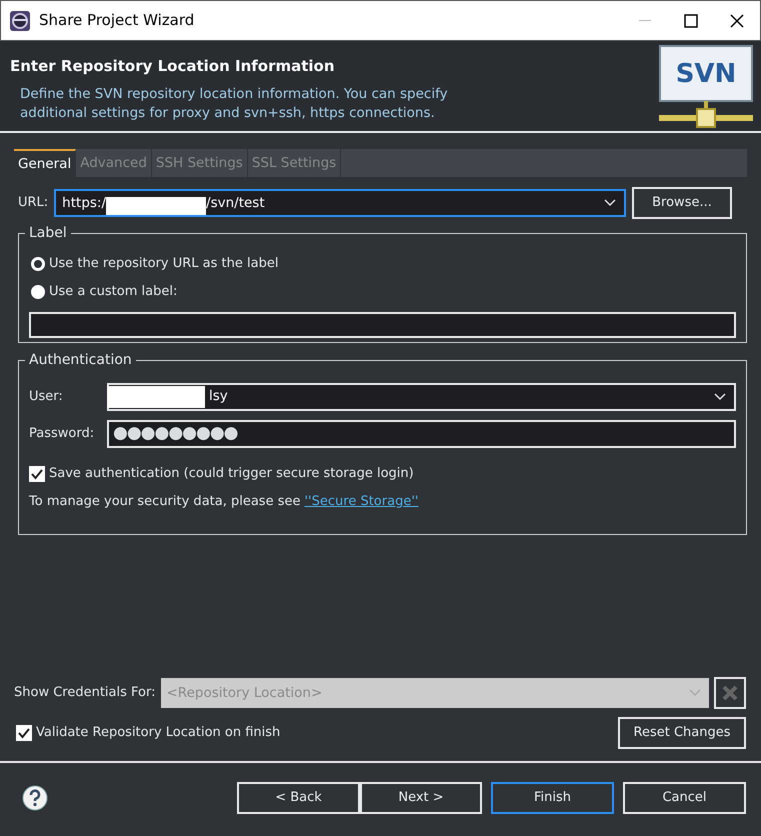 The height and width of the screenshot is (836, 761). Describe the element at coordinates (235, 203) in the screenshot. I see `url-text-end: /svn/test` at that location.